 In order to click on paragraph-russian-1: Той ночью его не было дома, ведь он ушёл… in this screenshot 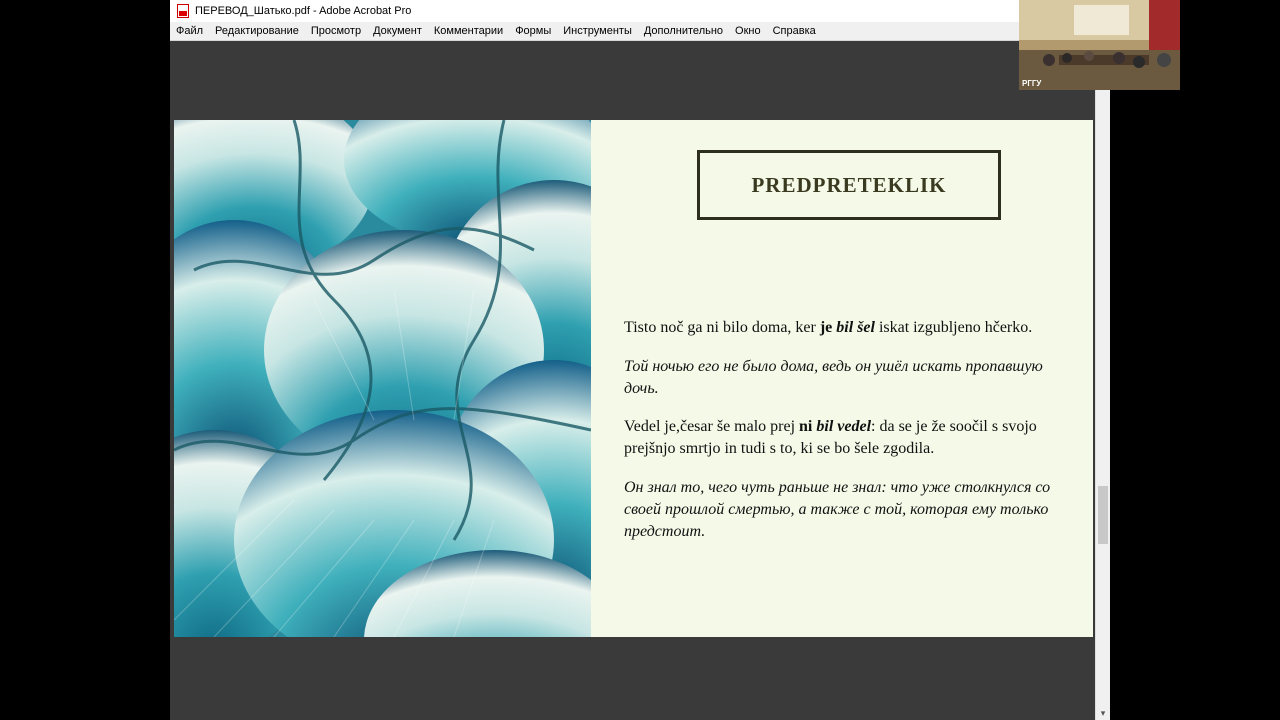, I will do `click(833, 377)`.